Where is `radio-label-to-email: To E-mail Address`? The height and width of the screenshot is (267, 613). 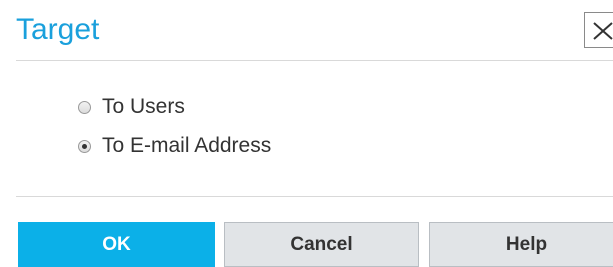 radio-label-to-email: To E-mail Address is located at coordinates (187, 145).